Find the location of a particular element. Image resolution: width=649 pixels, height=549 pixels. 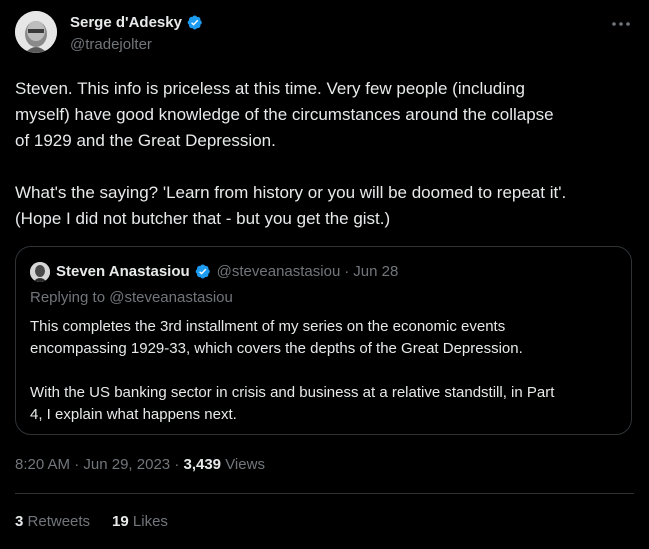

quoted-tweet-date: Jun 28 is located at coordinates (375, 271).